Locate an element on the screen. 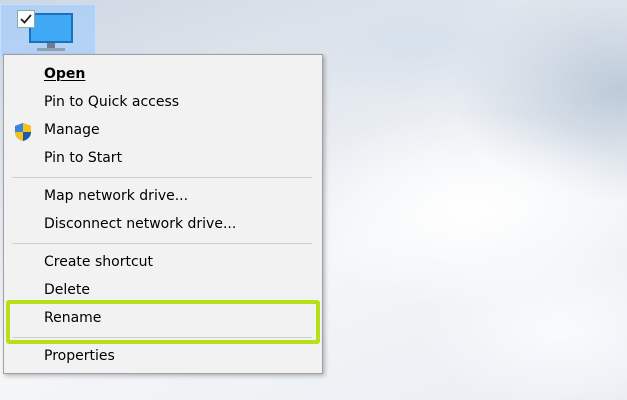 This screenshot has height=400, width=627. this-pc-desktop-icon is located at coordinates (48, 31).